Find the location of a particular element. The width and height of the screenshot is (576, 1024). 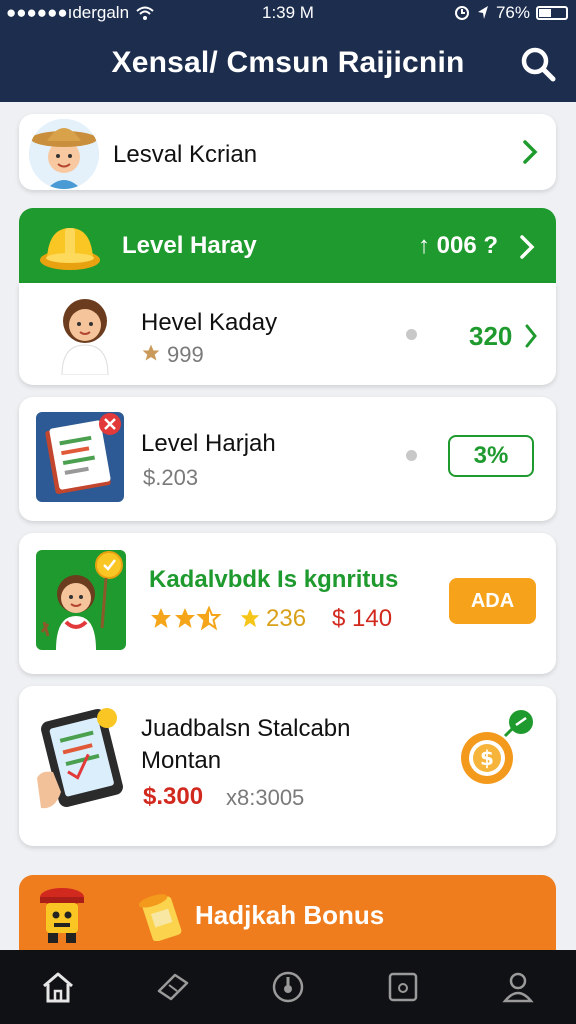

tablet-hand-icon is located at coordinates (80, 758).